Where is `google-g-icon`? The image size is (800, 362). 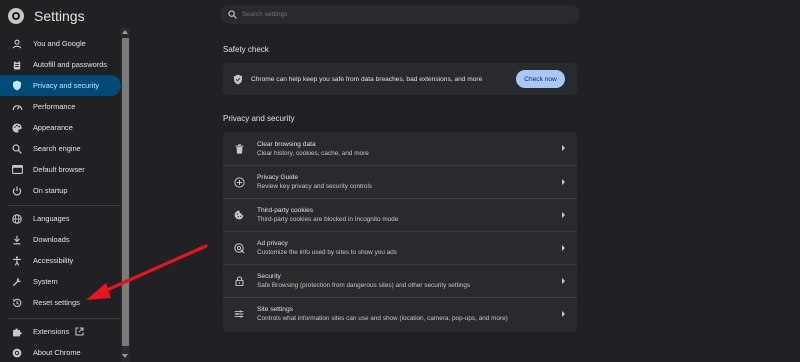
google-g-icon is located at coordinates (17, 44).